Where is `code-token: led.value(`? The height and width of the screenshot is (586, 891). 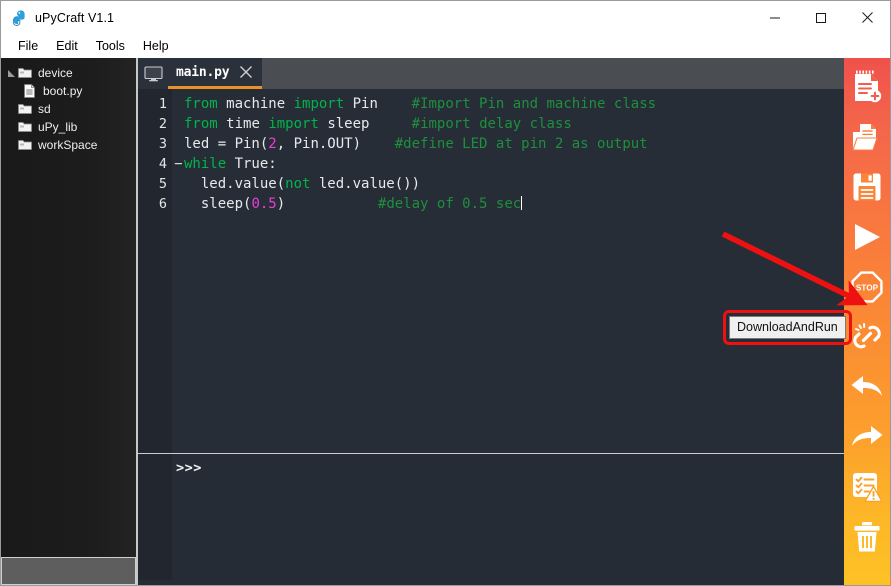
code-token: led.value( is located at coordinates (235, 184).